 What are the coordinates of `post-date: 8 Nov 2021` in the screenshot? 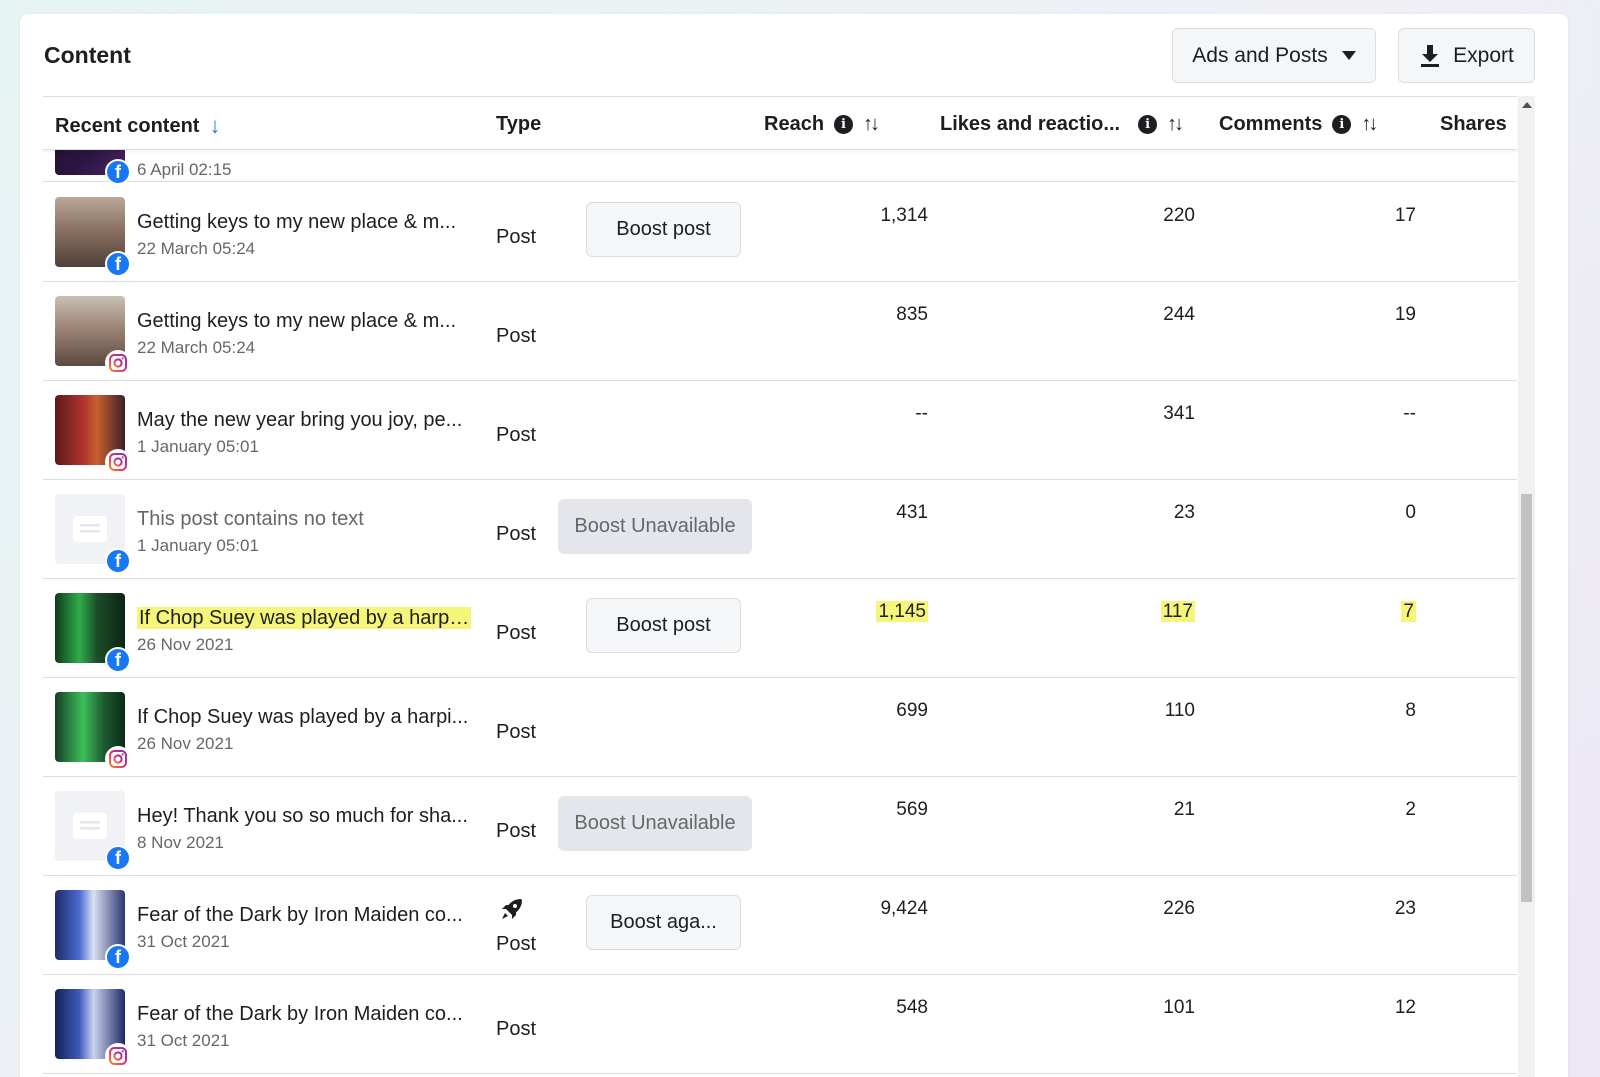 It's located at (180, 842).